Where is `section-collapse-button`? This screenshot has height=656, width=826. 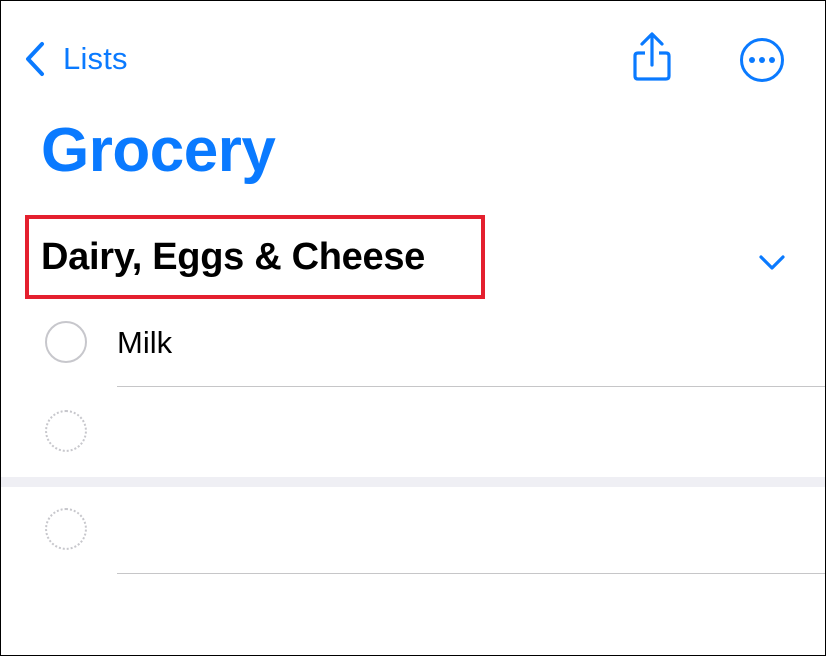 section-collapse-button is located at coordinates (772, 262).